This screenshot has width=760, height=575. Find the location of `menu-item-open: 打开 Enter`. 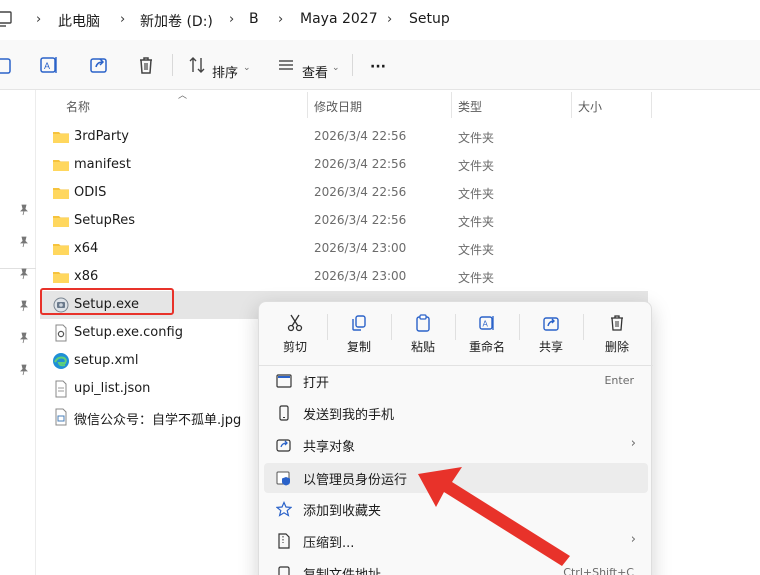

menu-item-open: 打开 Enter is located at coordinates (456, 381).